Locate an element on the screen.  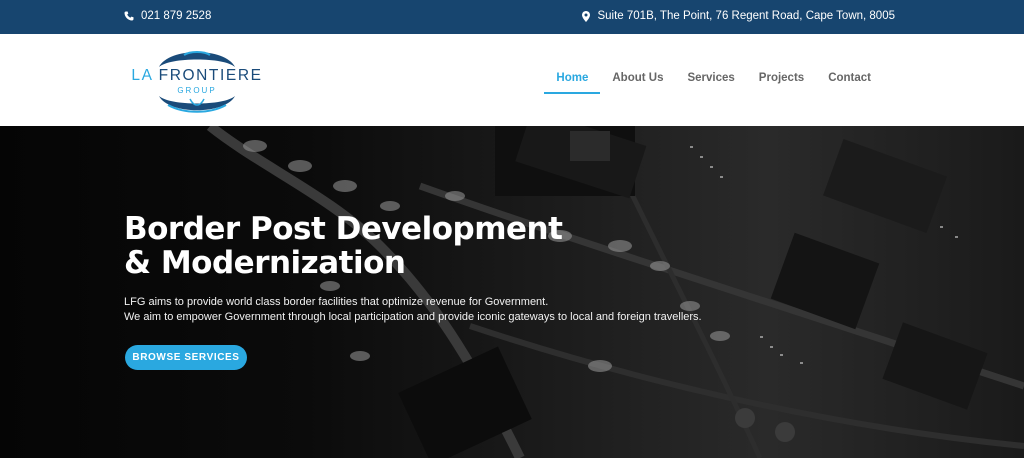
phone-icon is located at coordinates (129, 16).